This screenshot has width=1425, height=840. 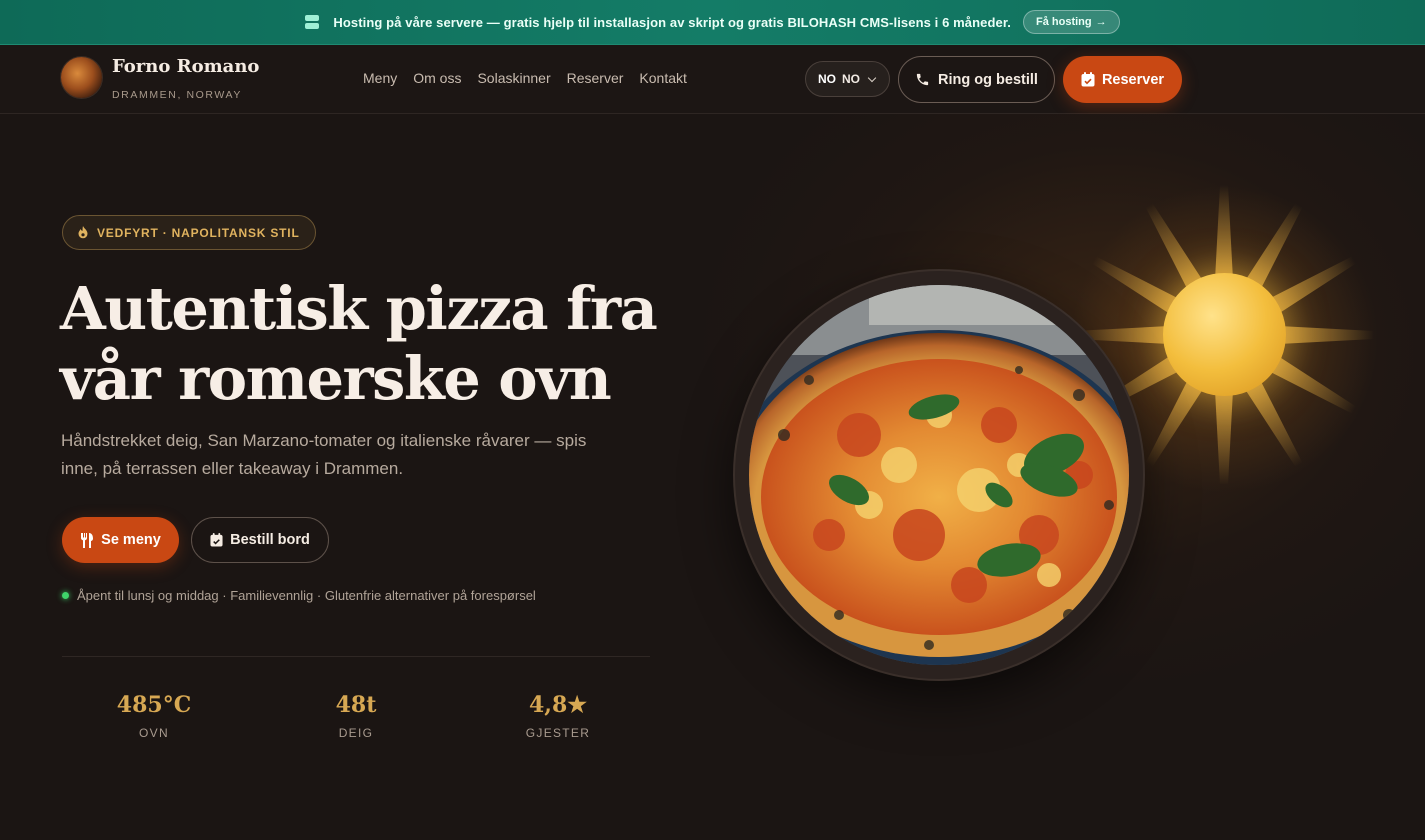 What do you see at coordinates (356, 733) in the screenshot?
I see `stat-label: DEIG` at bounding box center [356, 733].